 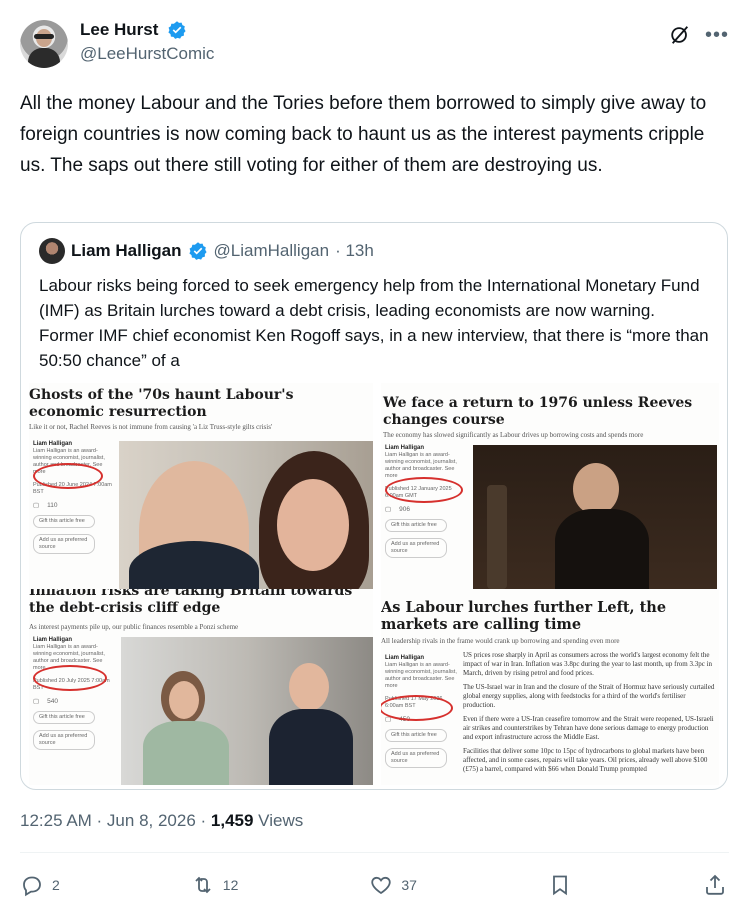 What do you see at coordinates (215, 885) in the screenshot?
I see `repost-button: 12` at bounding box center [215, 885].